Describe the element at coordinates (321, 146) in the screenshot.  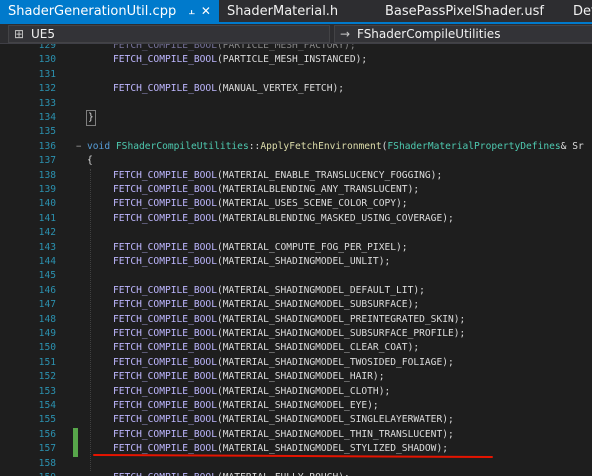
I see `code-token: ApplyFetchEnvironment` at that location.